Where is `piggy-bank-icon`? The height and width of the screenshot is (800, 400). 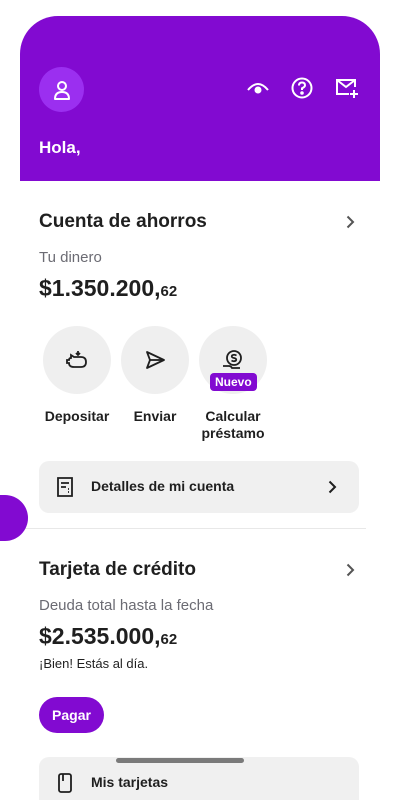
piggy-bank-icon is located at coordinates (76, 359).